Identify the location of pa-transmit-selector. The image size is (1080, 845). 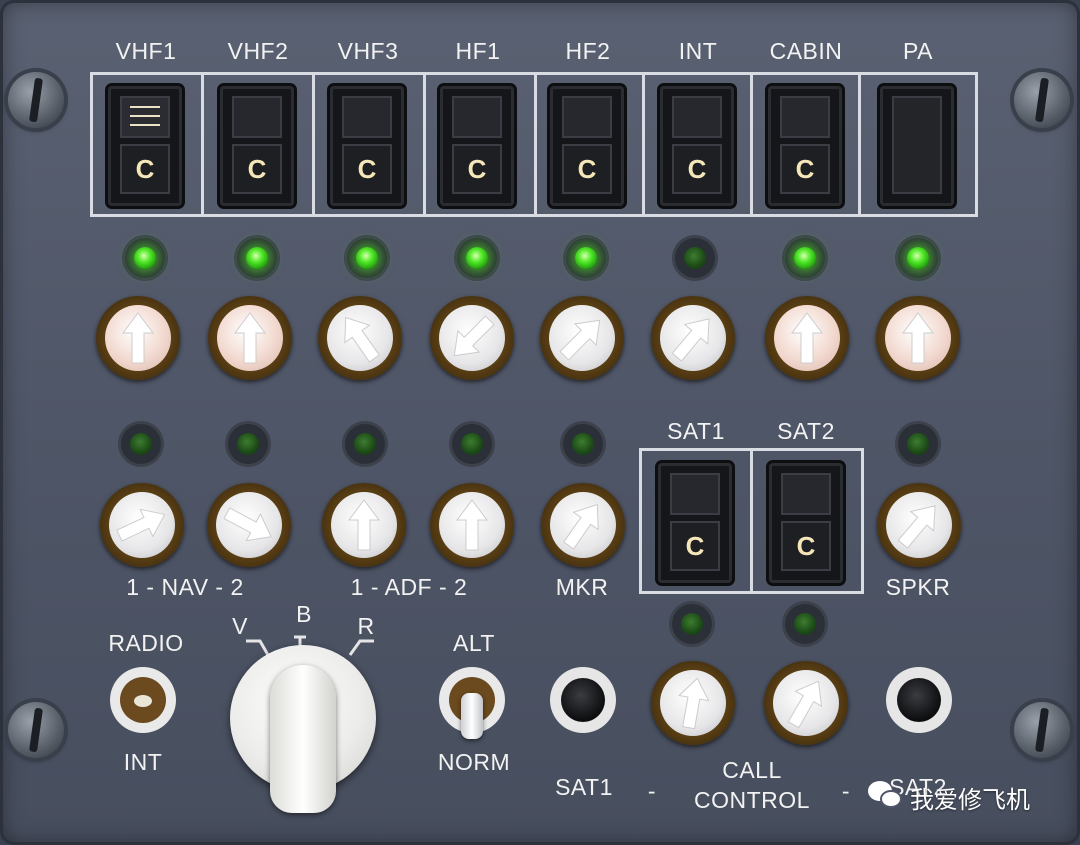
(917, 146).